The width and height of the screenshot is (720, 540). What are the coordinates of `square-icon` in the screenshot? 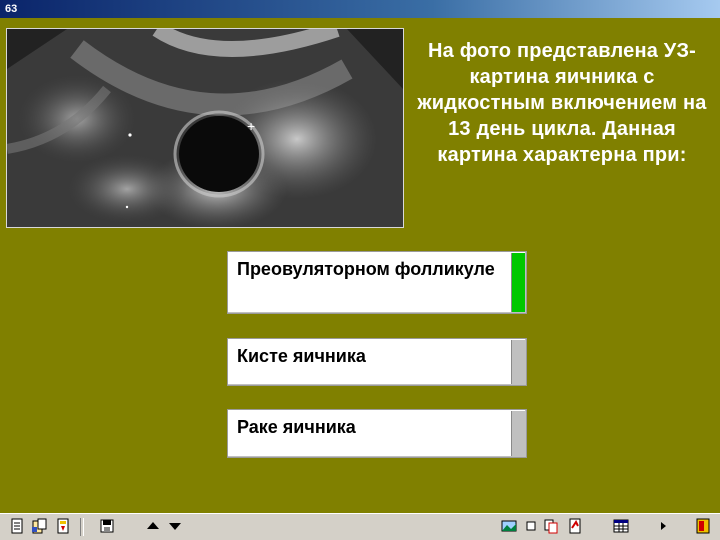 It's located at (531, 527).